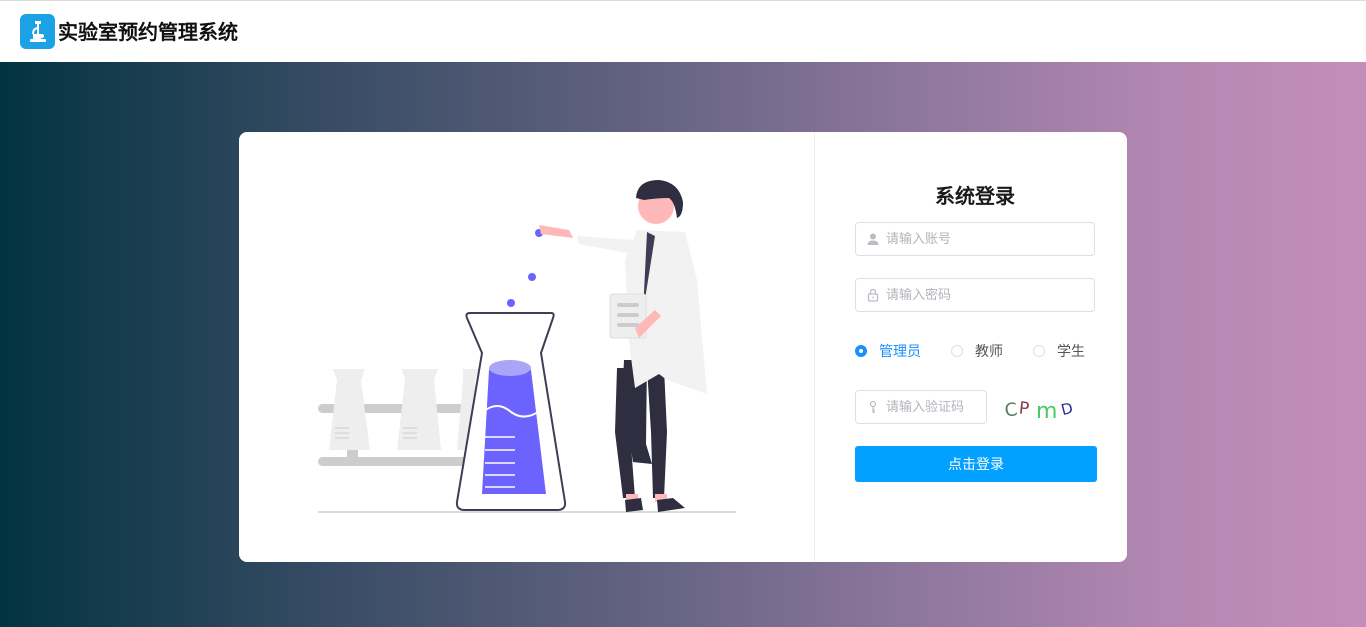 Image resolution: width=1366 pixels, height=627 pixels. What do you see at coordinates (1010, 410) in the screenshot?
I see `captcha-char: C` at bounding box center [1010, 410].